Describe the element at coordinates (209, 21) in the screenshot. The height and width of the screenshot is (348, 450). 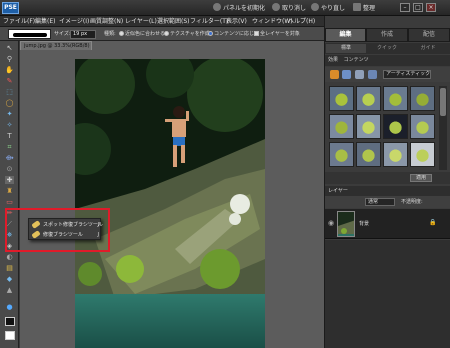
I see `menu-filter: フィルター(T)` at that location.